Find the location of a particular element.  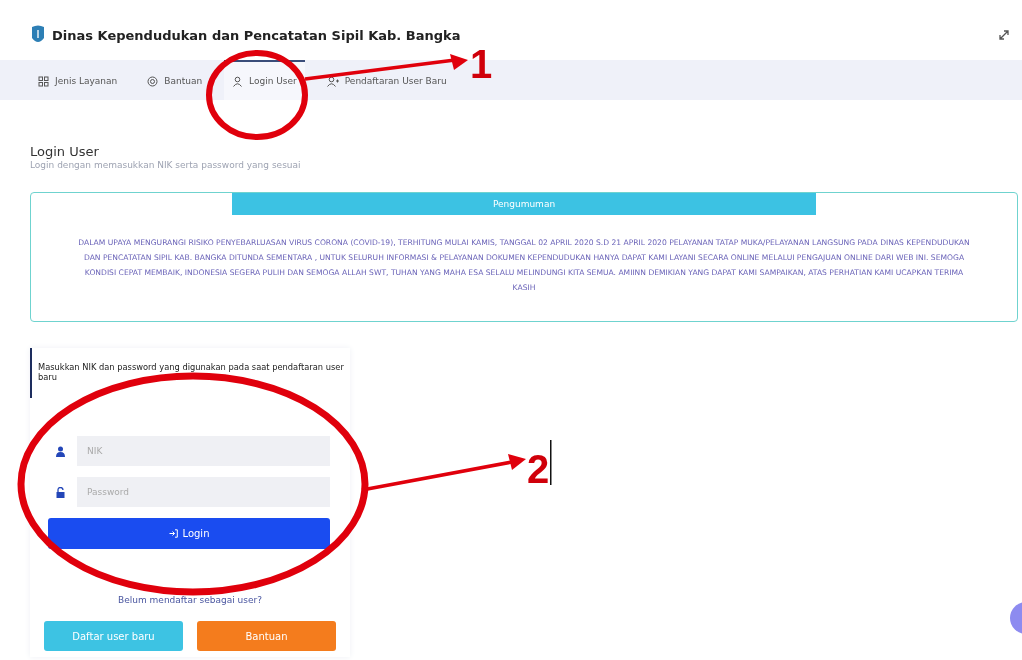

grid-icon is located at coordinates (43, 81).